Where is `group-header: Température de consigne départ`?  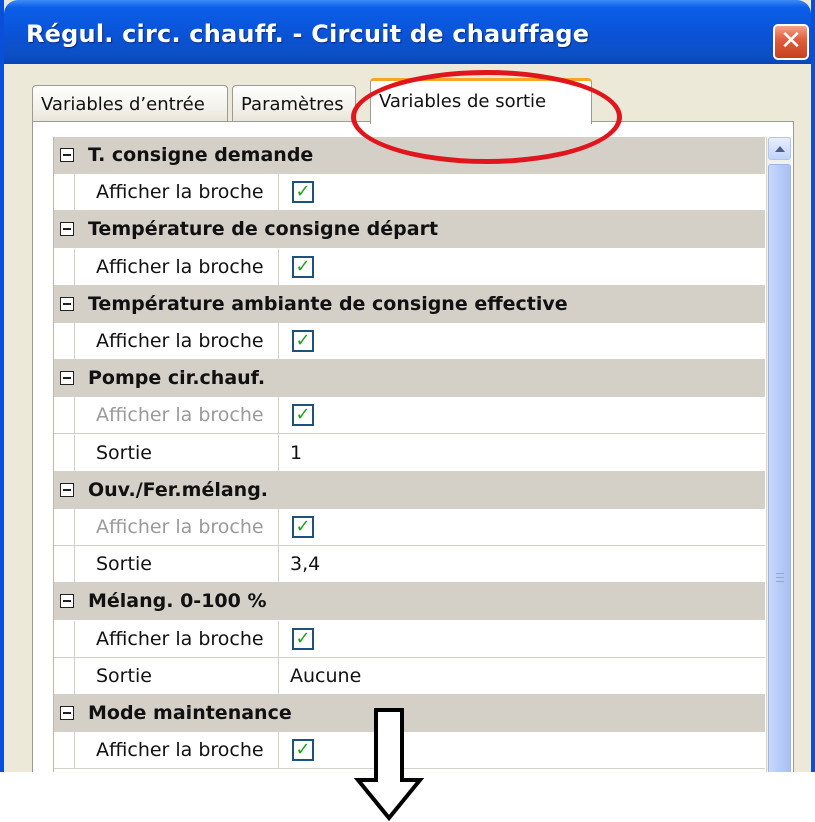 group-header: Température de consigne départ is located at coordinates (409, 229).